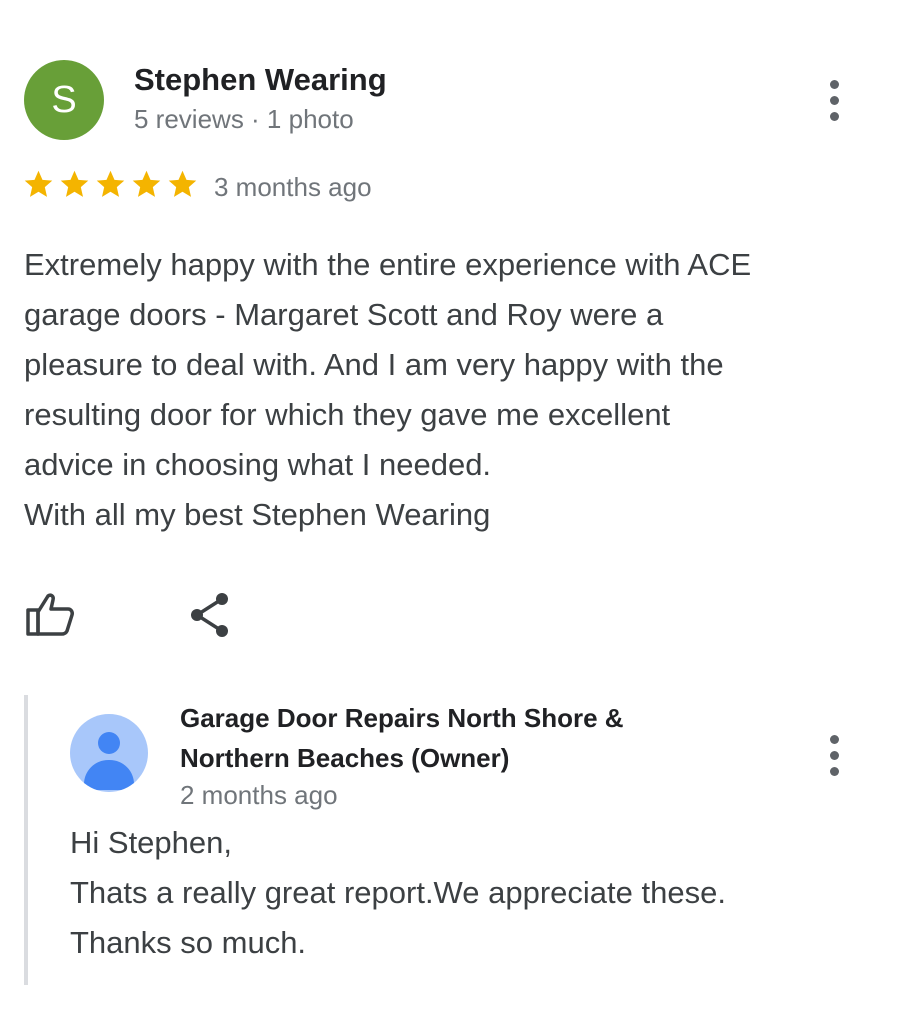 This screenshot has height=1022, width=902. I want to click on review-text-line: advice in choosing what I needed., so click(258, 464).